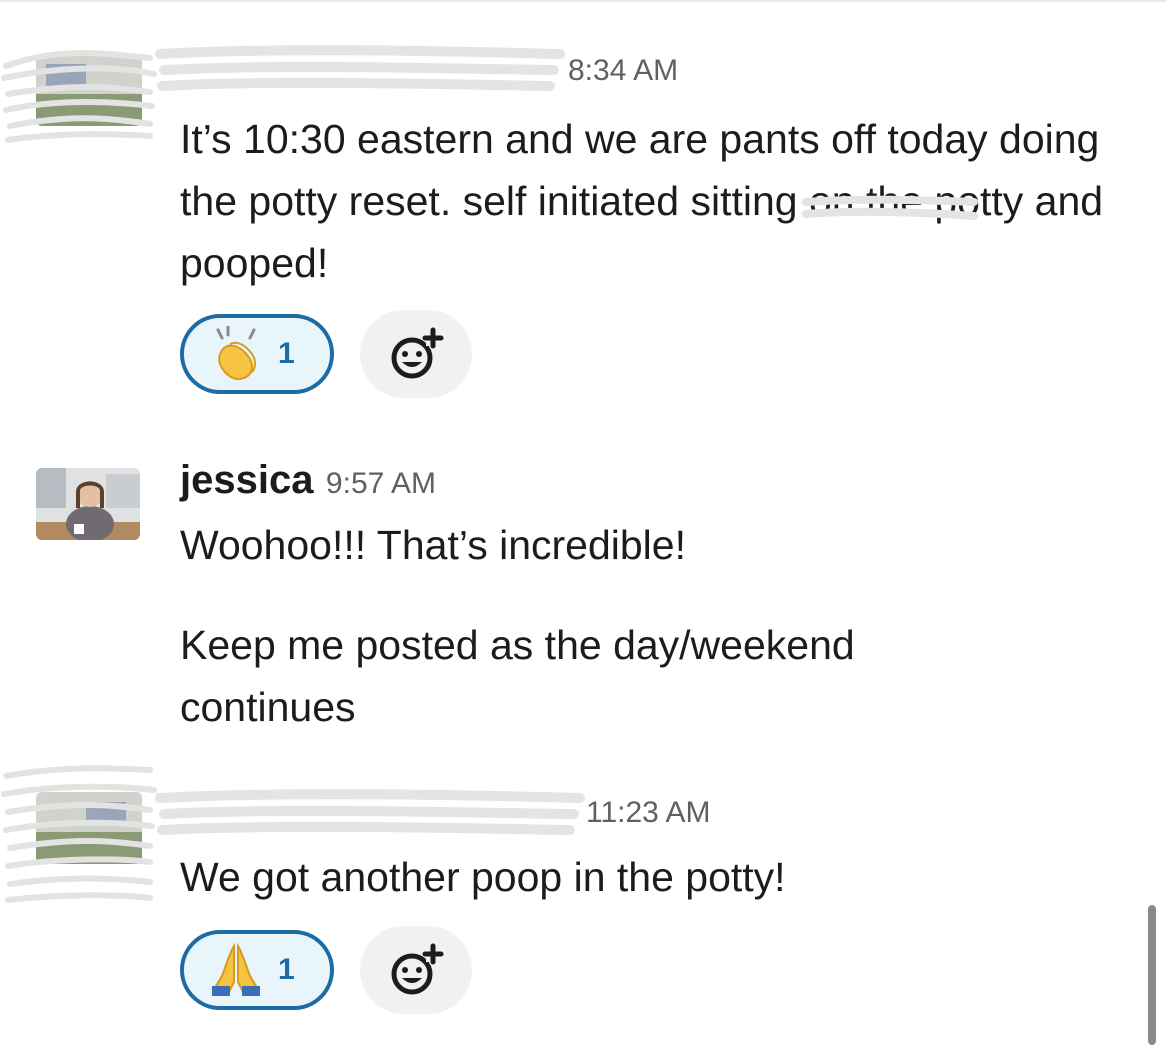 This screenshot has width=1166, height=1057. What do you see at coordinates (648, 813) in the screenshot?
I see `message-timestamp: 11:23 AM` at bounding box center [648, 813].